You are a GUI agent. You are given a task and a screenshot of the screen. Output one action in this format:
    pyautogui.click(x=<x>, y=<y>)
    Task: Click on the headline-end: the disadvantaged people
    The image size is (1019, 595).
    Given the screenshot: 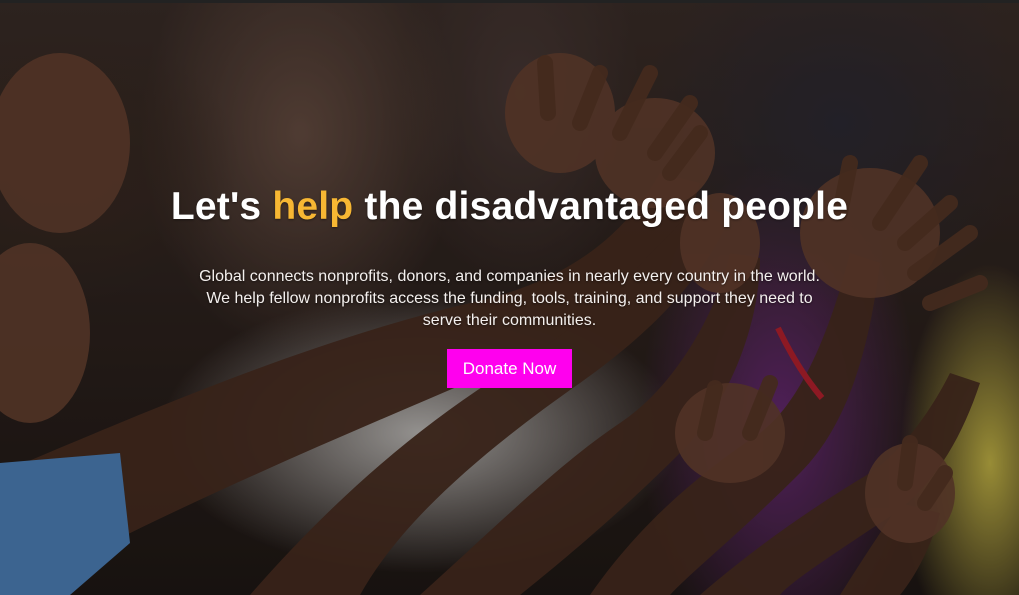 What is the action you would take?
    pyautogui.click(x=601, y=206)
    